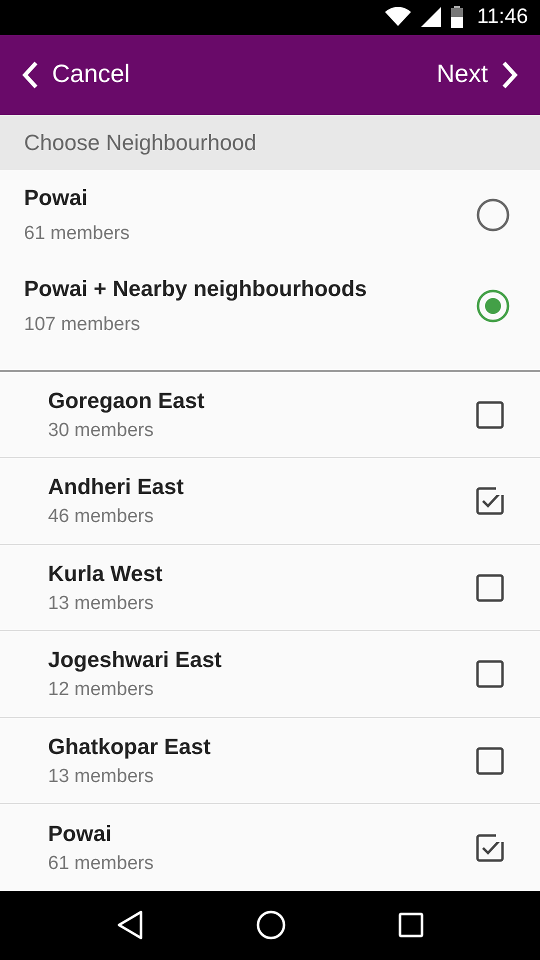  I want to click on battery-icon, so click(457, 17).